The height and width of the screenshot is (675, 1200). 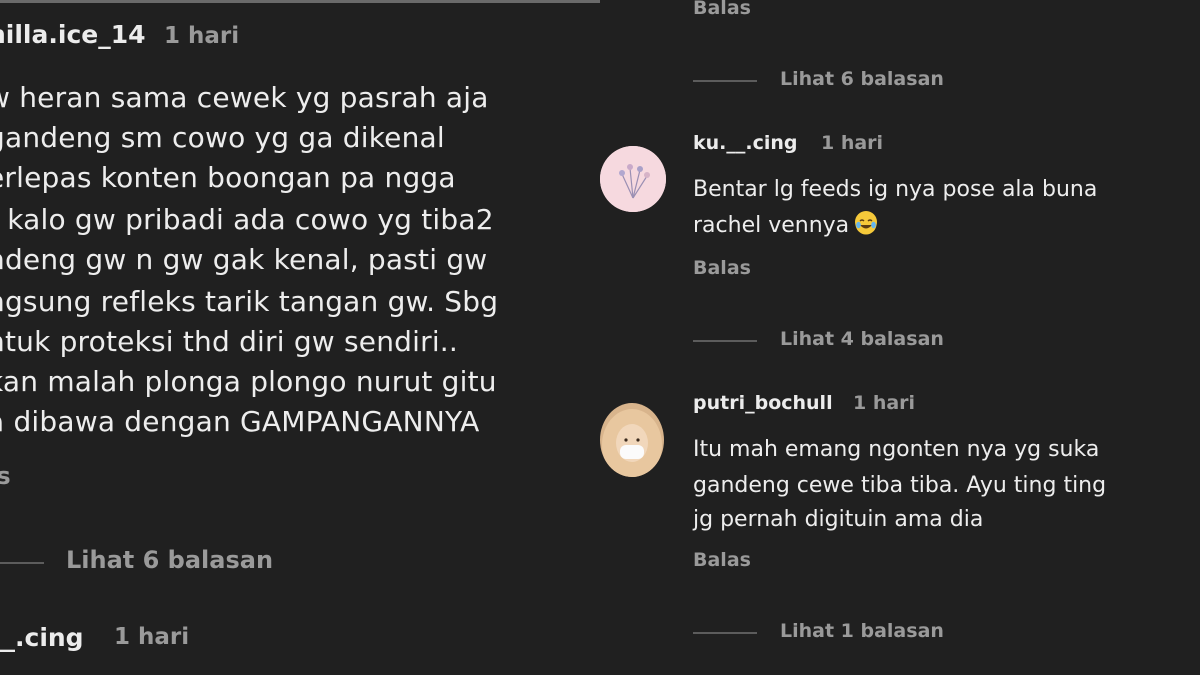 What do you see at coordinates (895, 189) in the screenshot?
I see `comment-line: Bentar lg feeds ig nya pose ala buna` at bounding box center [895, 189].